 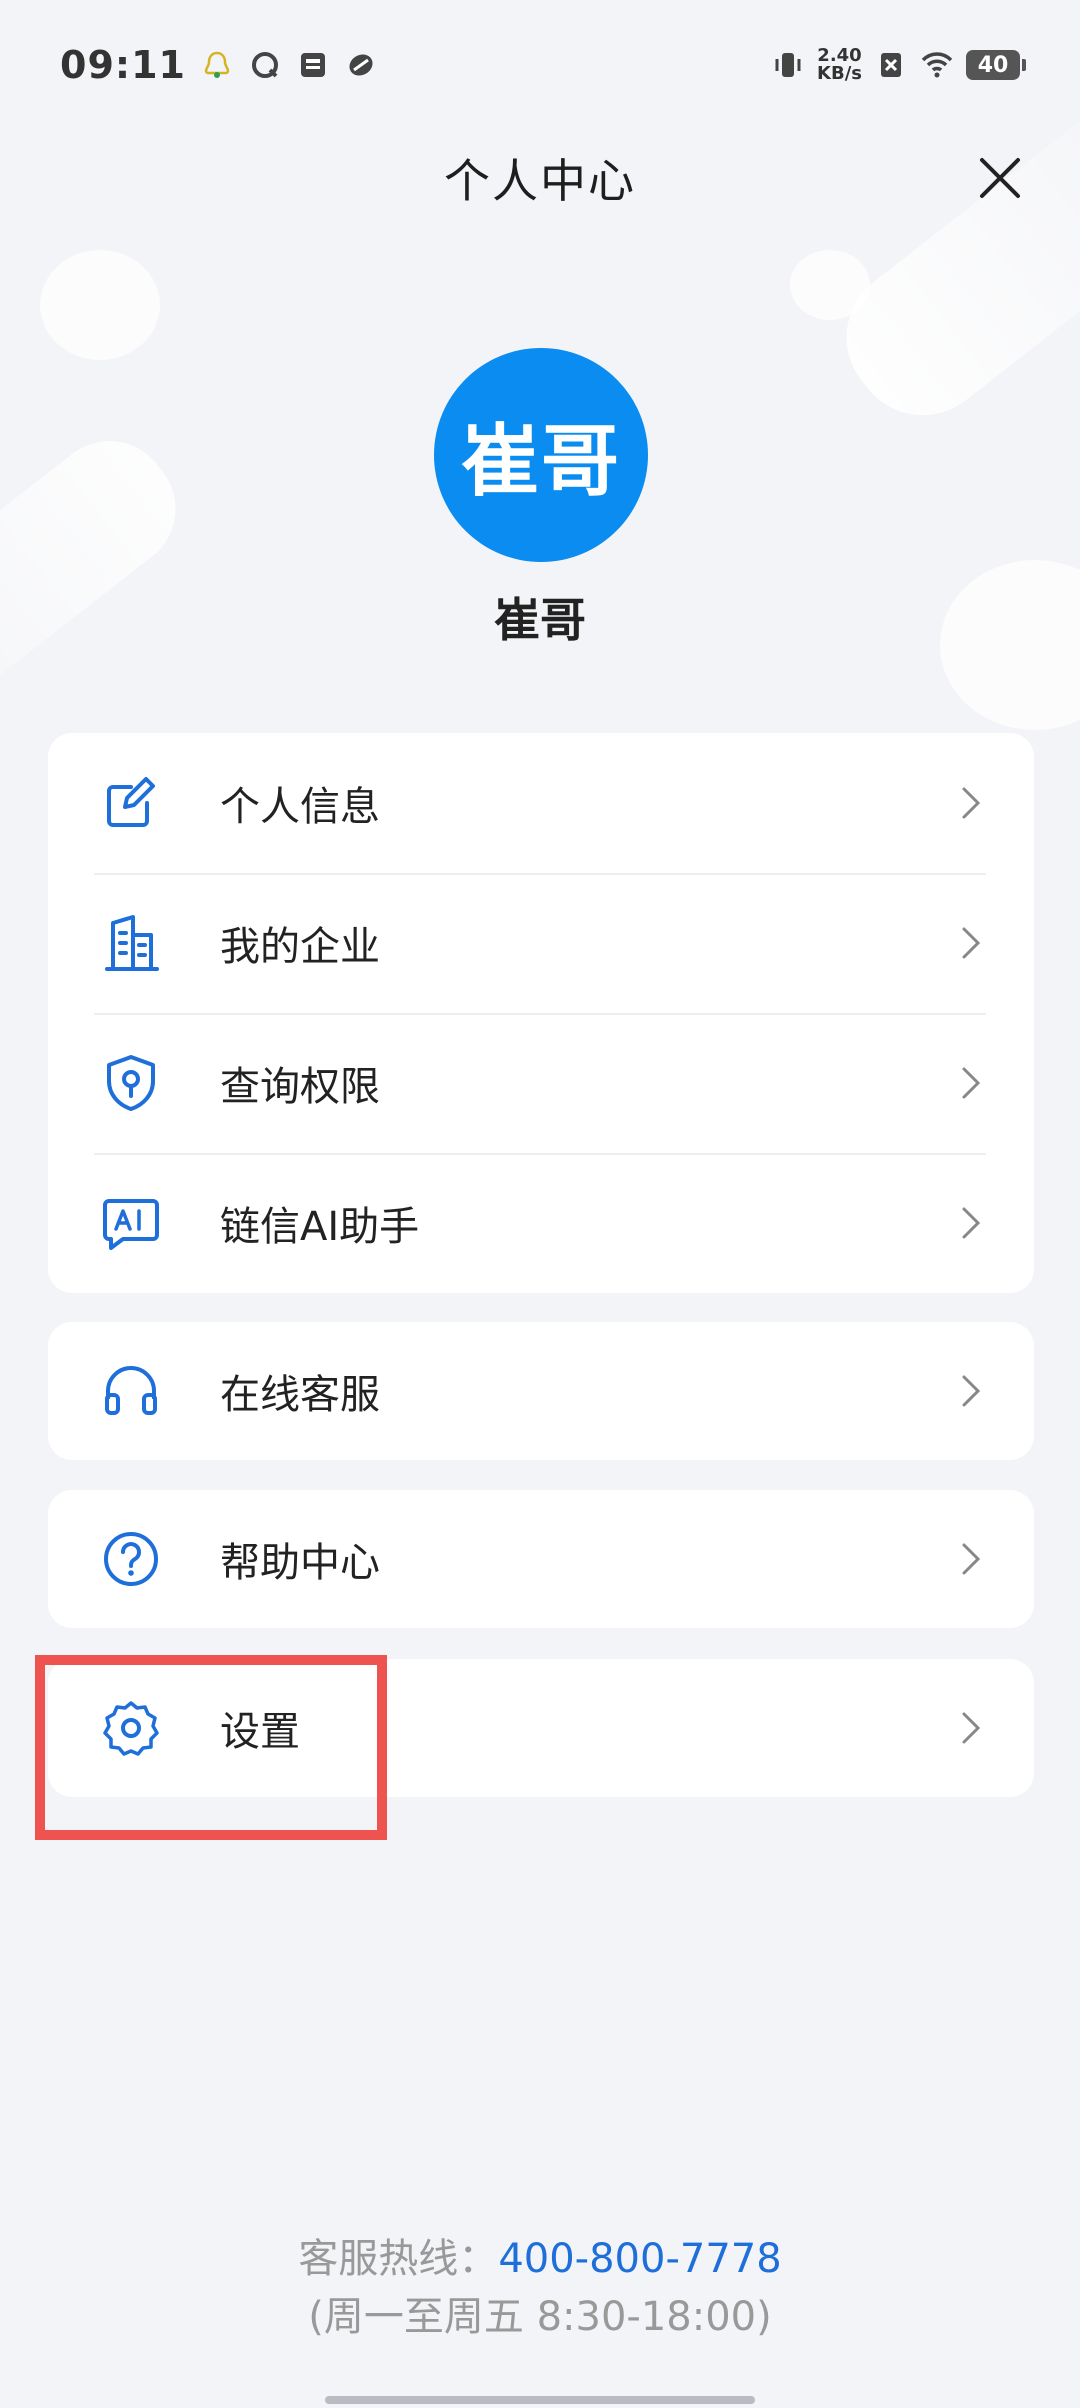 What do you see at coordinates (540, 2400) in the screenshot?
I see `home-indicator` at bounding box center [540, 2400].